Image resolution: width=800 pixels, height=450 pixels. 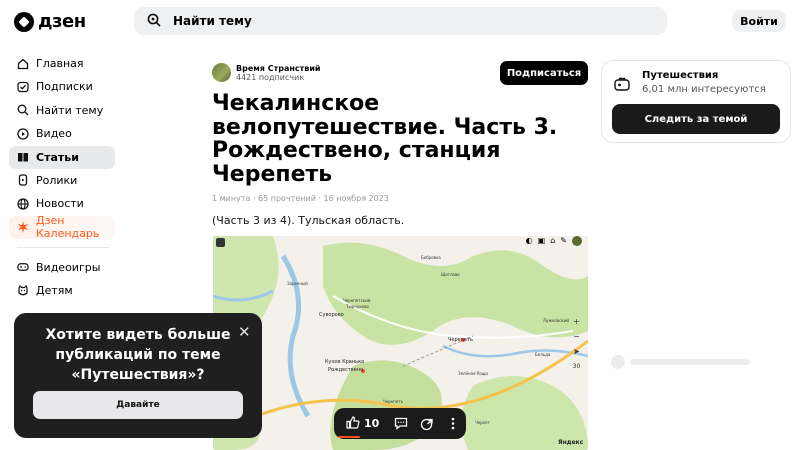 I want to click on map-label-cherepet: Черепеть, so click(x=460, y=340).